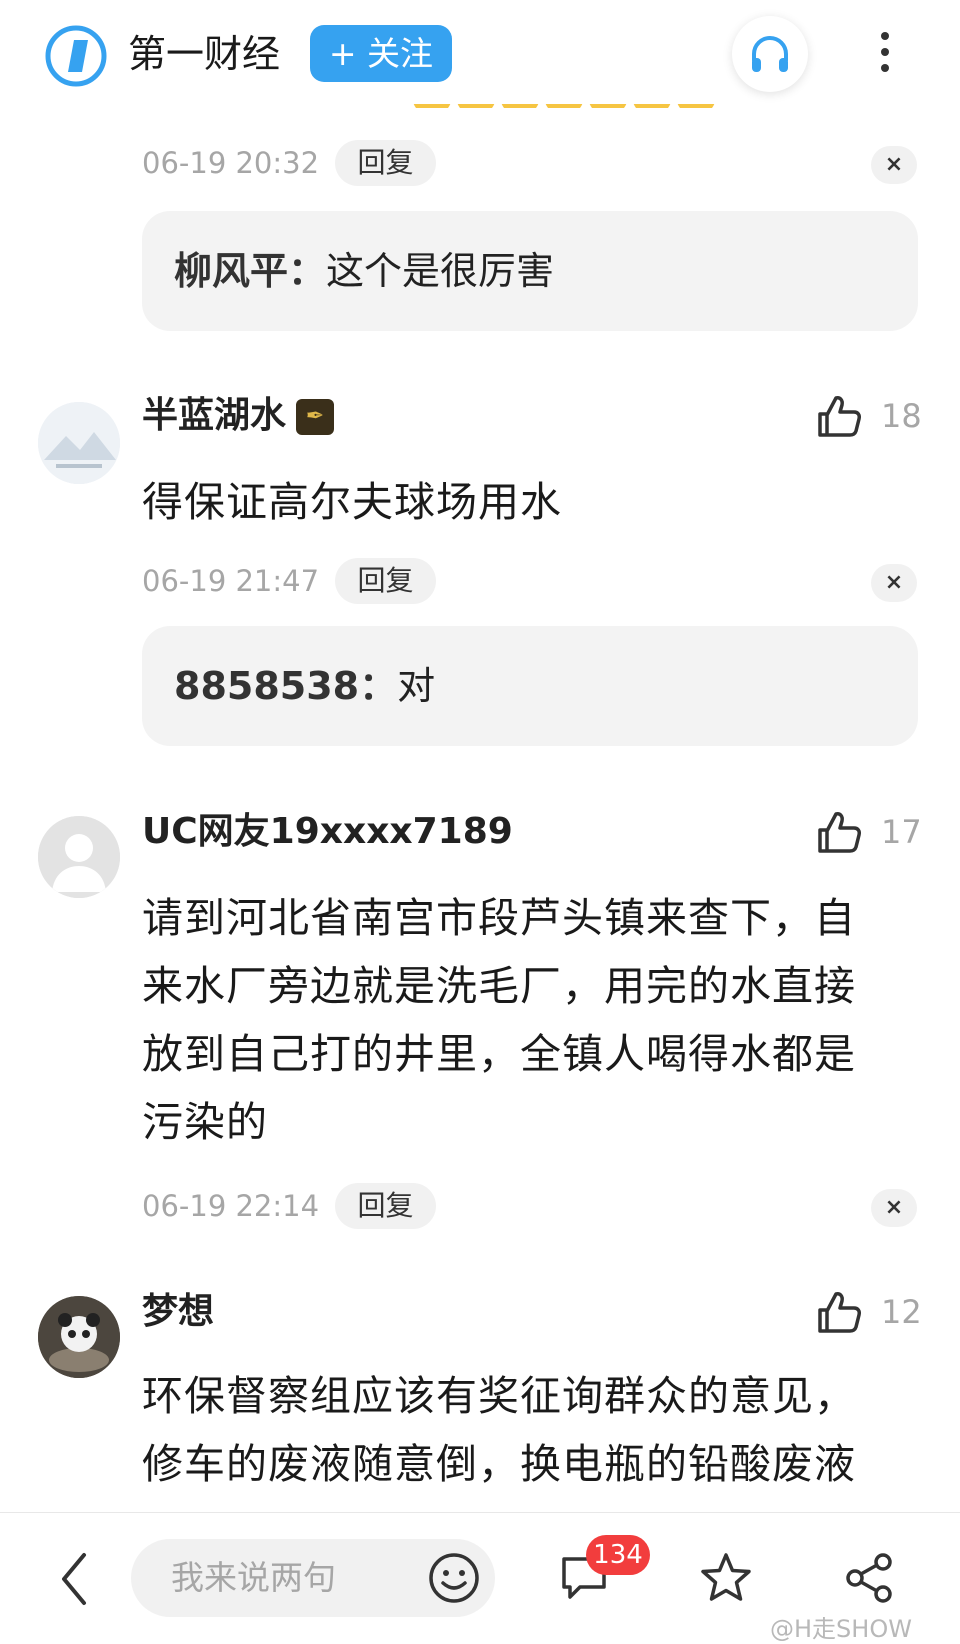  What do you see at coordinates (901, 832) in the screenshot?
I see `like-count: 17` at bounding box center [901, 832].